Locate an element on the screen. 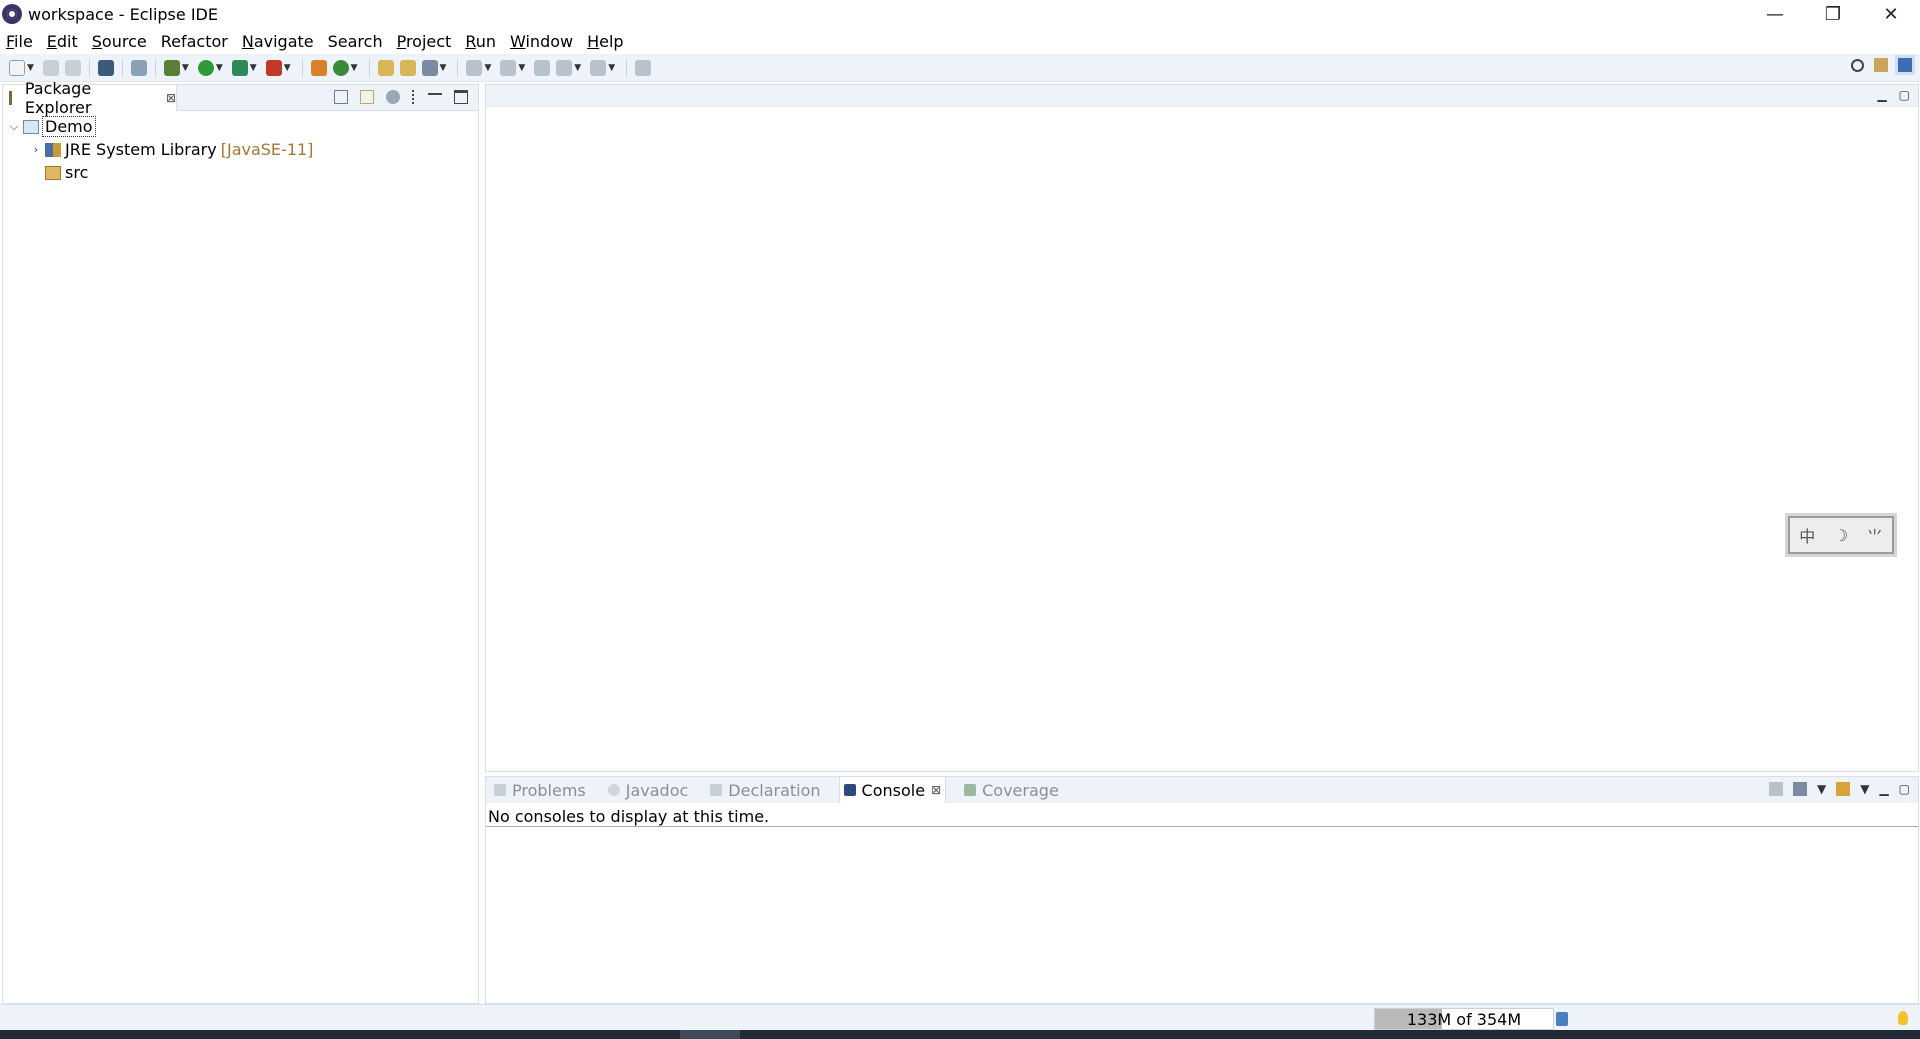  save-all-icon is located at coordinates (72, 67).